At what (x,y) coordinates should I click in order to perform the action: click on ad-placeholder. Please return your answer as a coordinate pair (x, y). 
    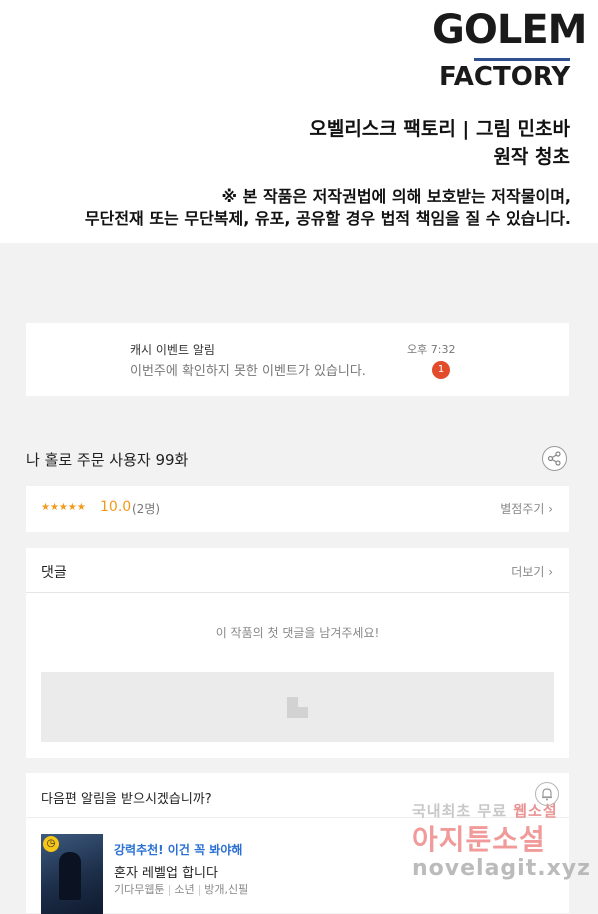
    Looking at the image, I should click on (297, 707).